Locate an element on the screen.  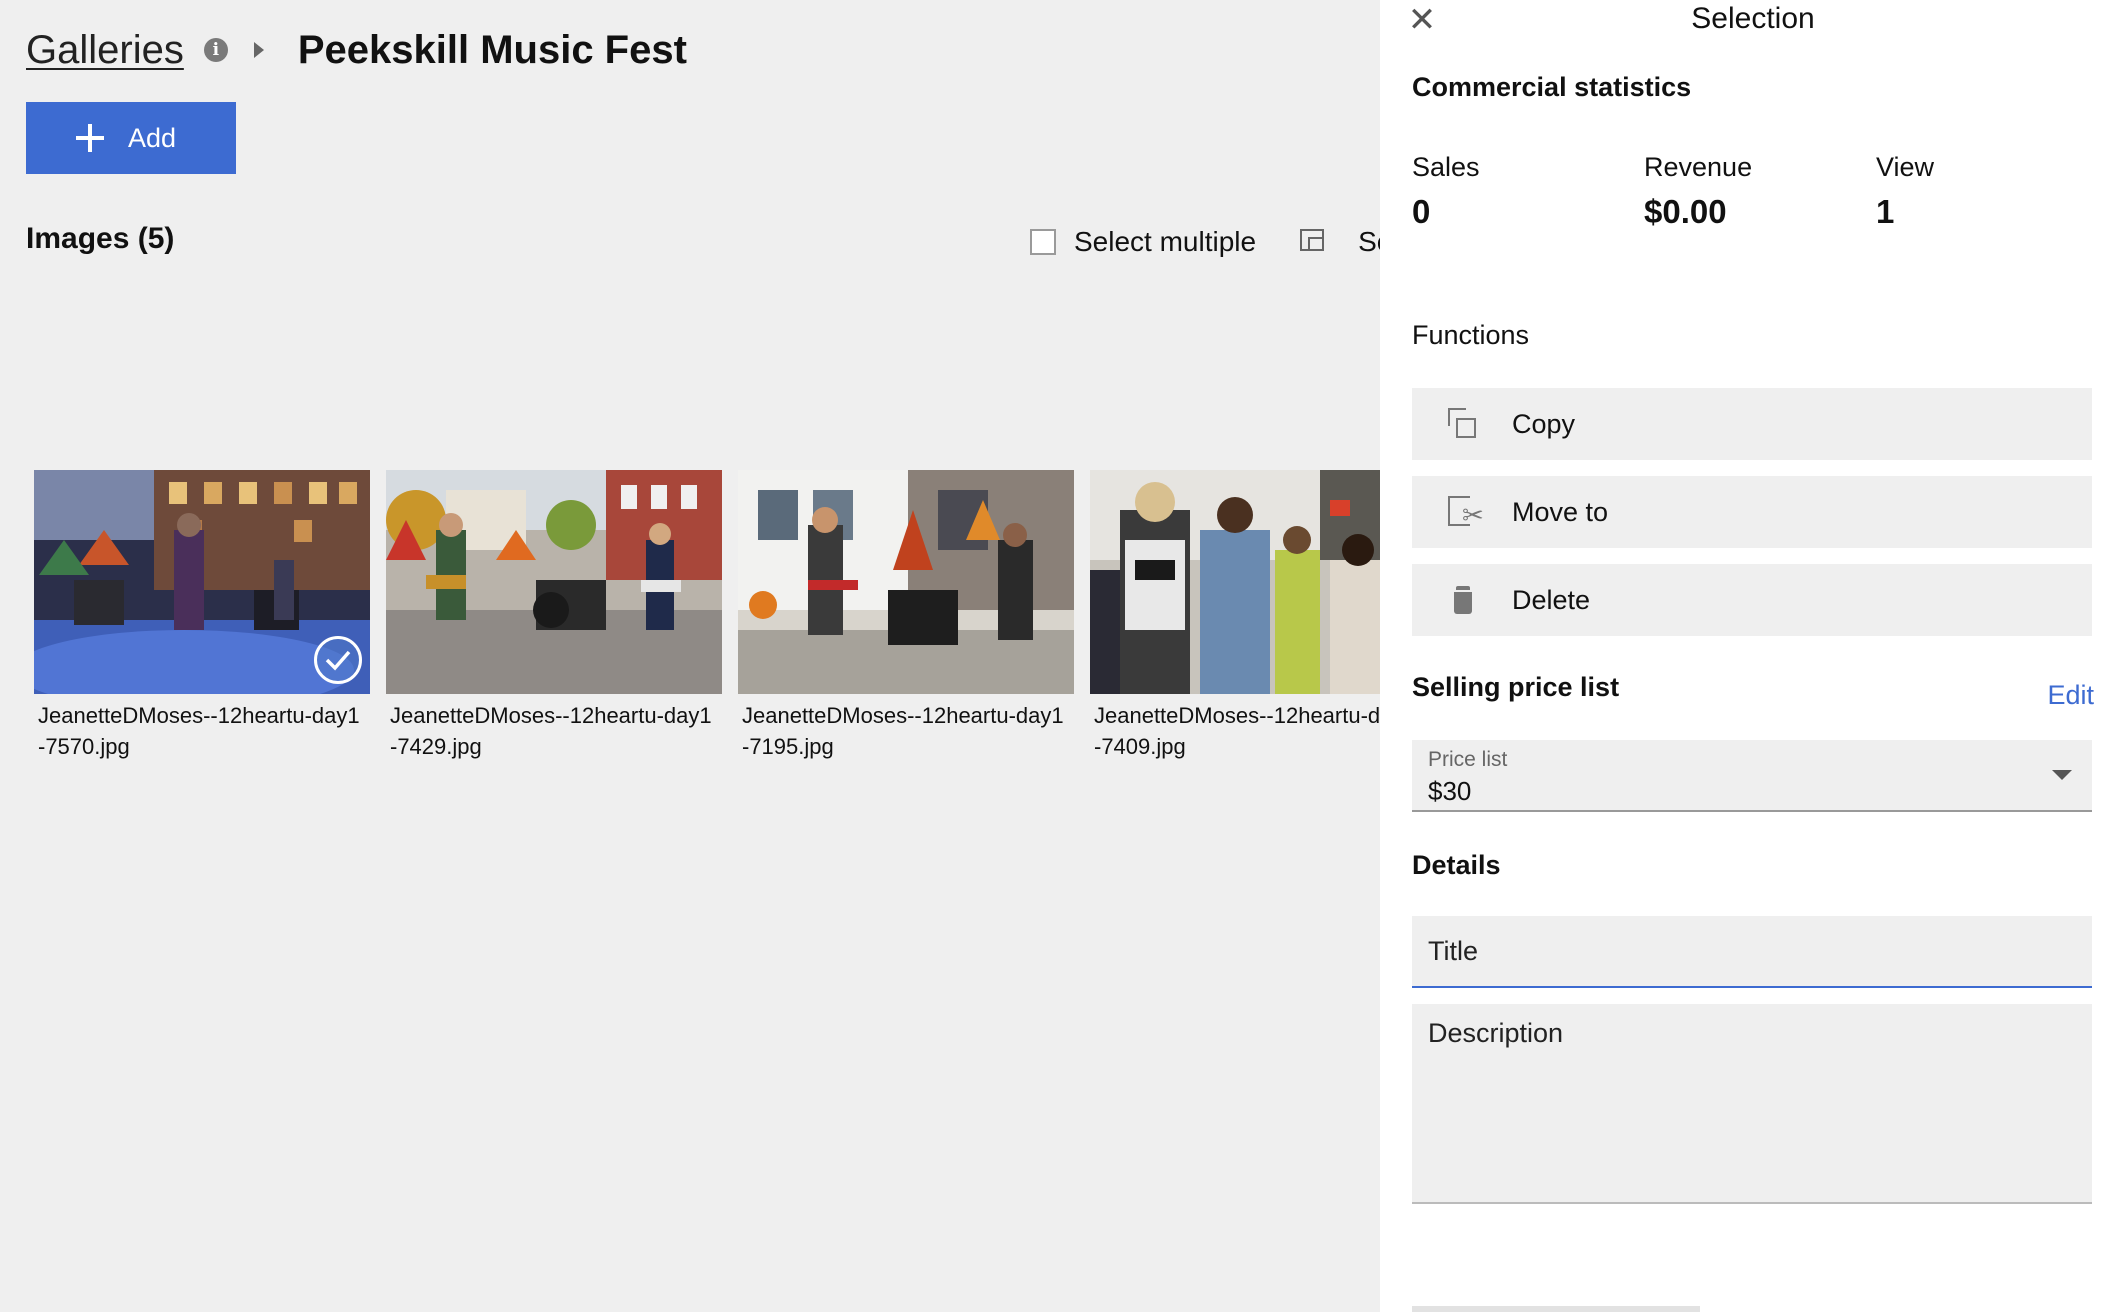
image-filename: JeanetteDMoses--12heartu-day1 -7570.jpg is located at coordinates (199, 731).